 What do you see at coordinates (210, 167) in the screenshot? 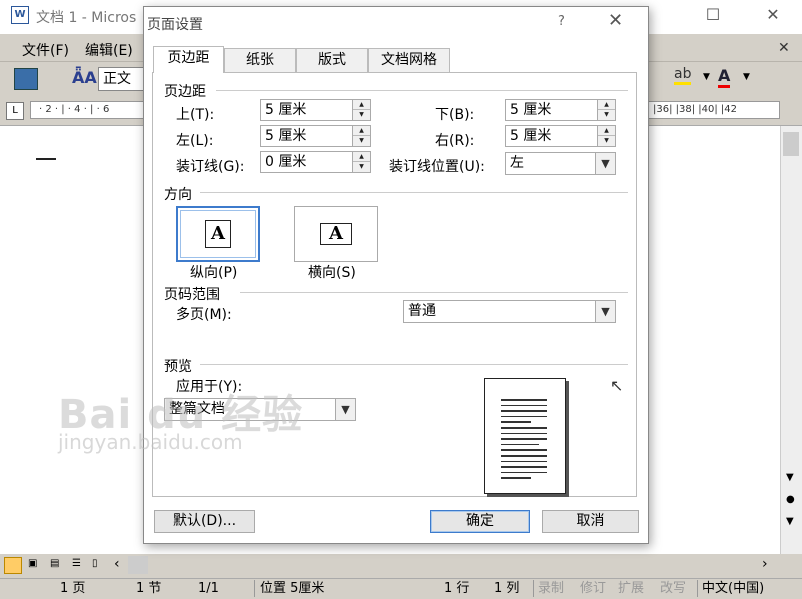
I see `gutter-label: 装订线(G):` at bounding box center [210, 167].